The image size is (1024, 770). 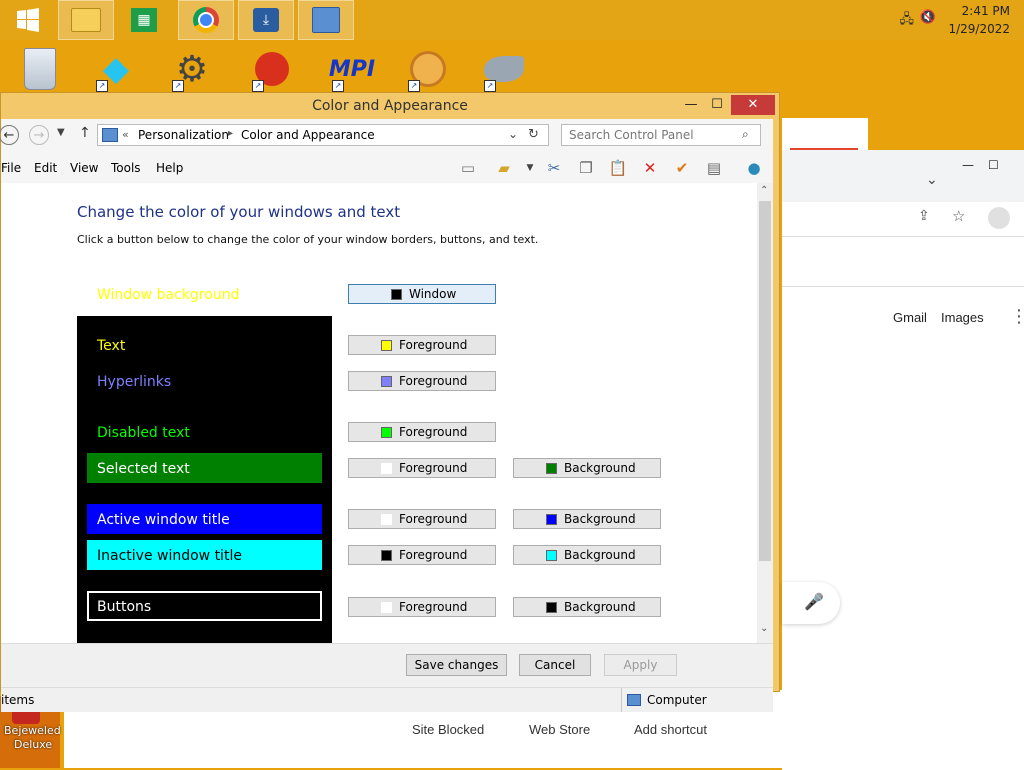 What do you see at coordinates (266, 20) in the screenshot?
I see `taskbar-network-app: ⤓` at bounding box center [266, 20].